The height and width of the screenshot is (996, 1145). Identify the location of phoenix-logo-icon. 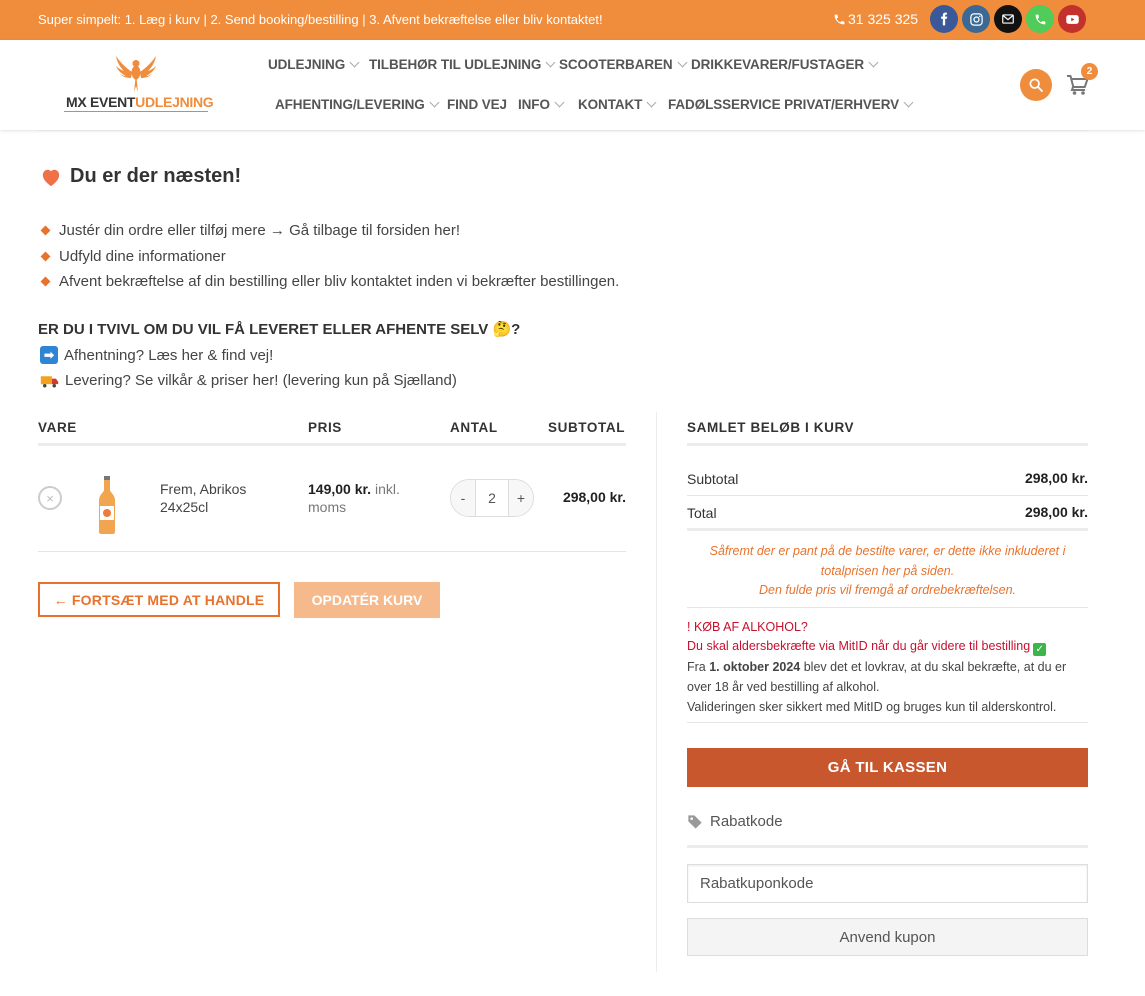
(136, 74).